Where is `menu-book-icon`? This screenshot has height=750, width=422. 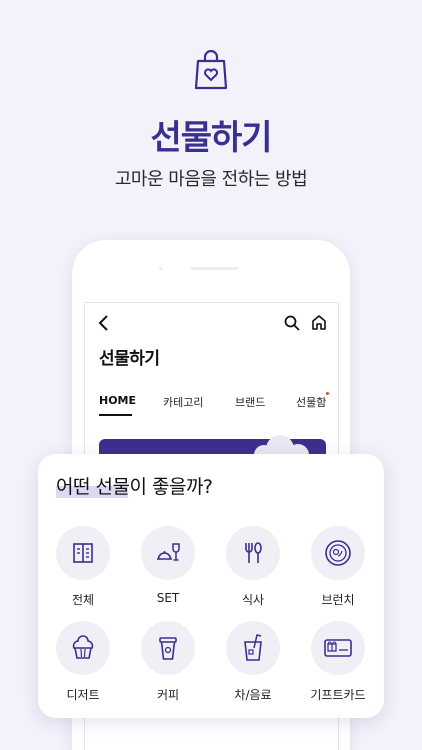
menu-book-icon is located at coordinates (83, 553).